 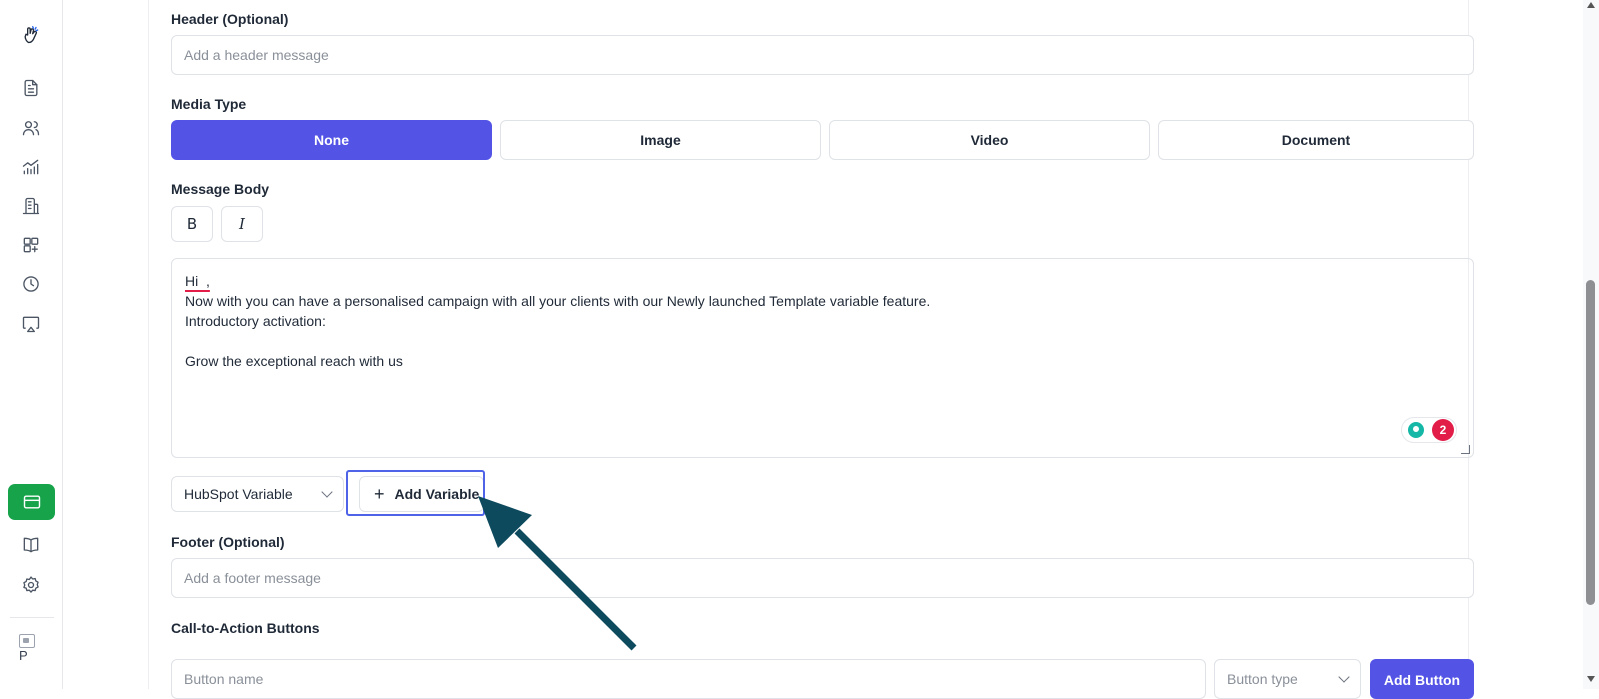 What do you see at coordinates (228, 542) in the screenshot?
I see `footer-label: Footer (Optional)` at bounding box center [228, 542].